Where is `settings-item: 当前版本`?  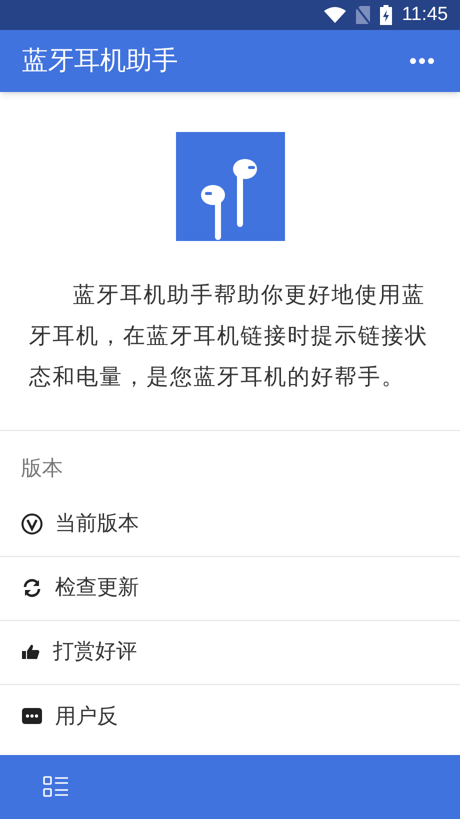
settings-item: 当前版本 is located at coordinates (230, 524).